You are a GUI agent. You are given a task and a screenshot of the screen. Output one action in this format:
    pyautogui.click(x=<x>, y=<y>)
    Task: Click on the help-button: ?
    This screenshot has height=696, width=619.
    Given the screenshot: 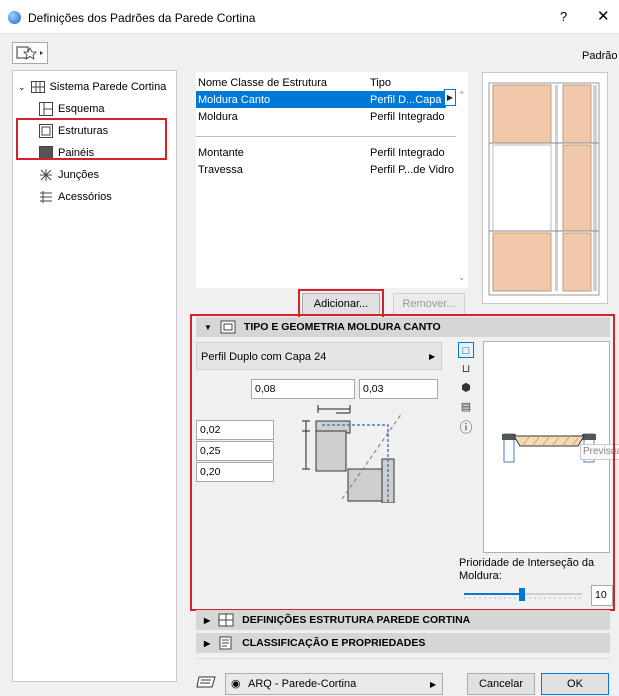 What is the action you would take?
    pyautogui.click(x=563, y=16)
    